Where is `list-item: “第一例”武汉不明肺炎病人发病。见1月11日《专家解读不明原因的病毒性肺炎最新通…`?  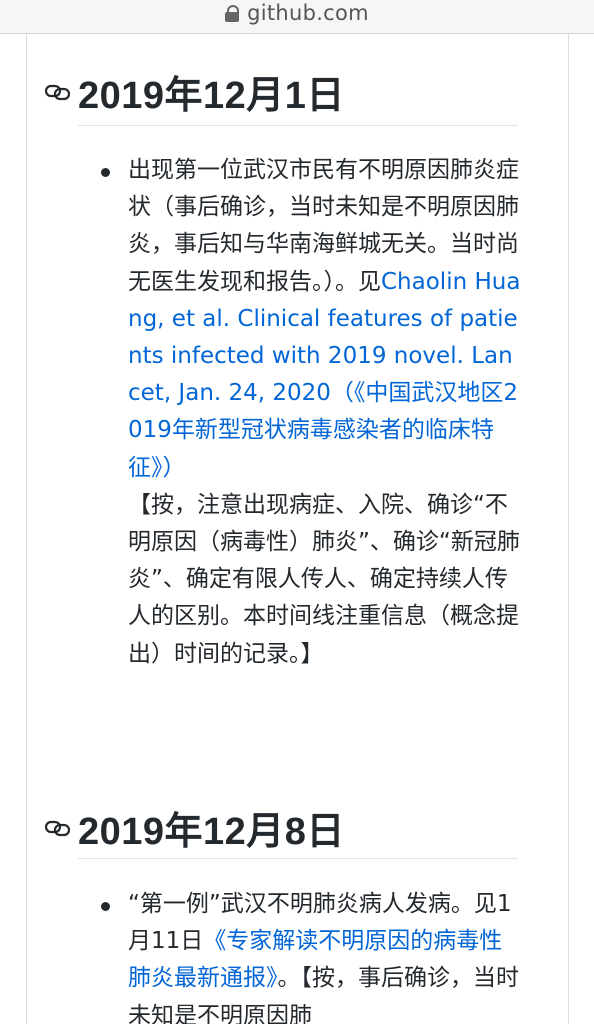
list-item: “第一例”武汉不明肺炎病人发病。见1月11日《专家解读不明原因的病毒性肺炎最新通… is located at coordinates (325, 955).